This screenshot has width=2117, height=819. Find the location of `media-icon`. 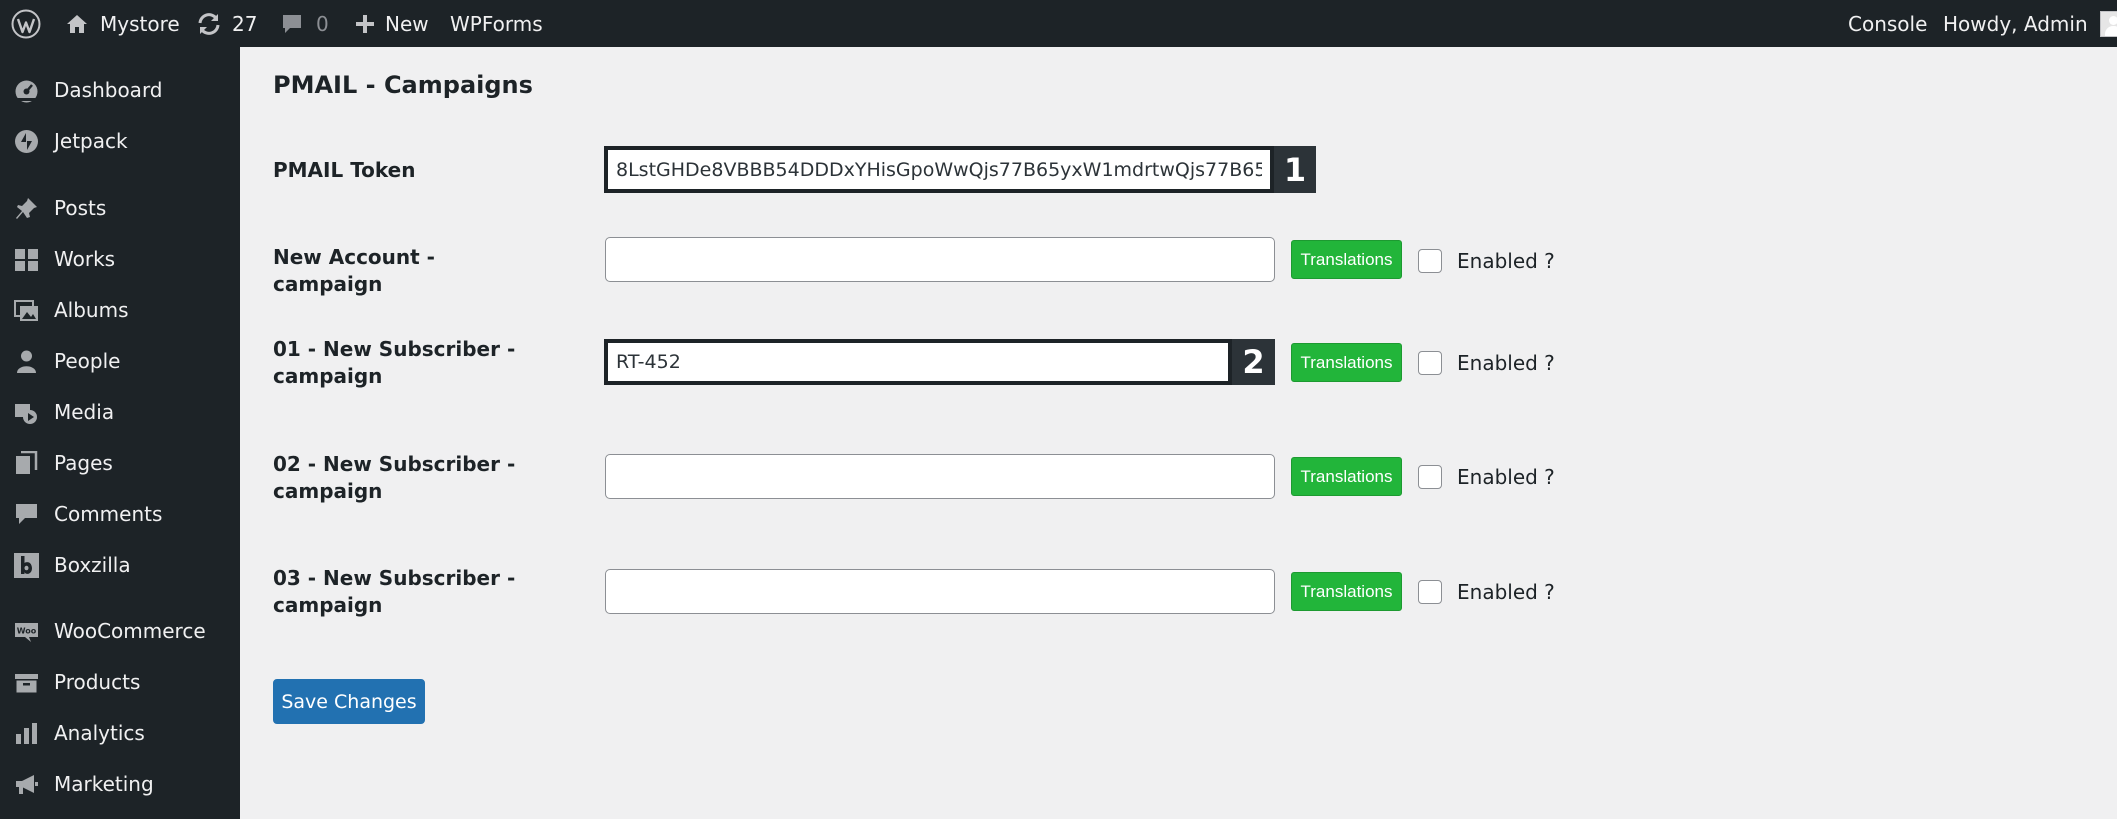

media-icon is located at coordinates (26, 412).